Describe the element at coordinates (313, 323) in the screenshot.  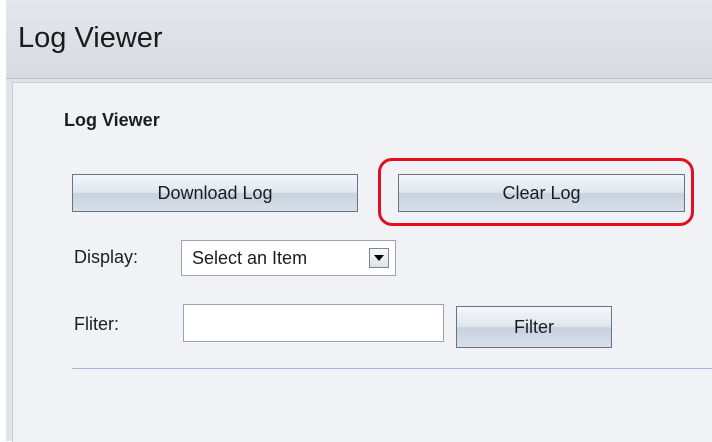
I see `filter-input` at that location.